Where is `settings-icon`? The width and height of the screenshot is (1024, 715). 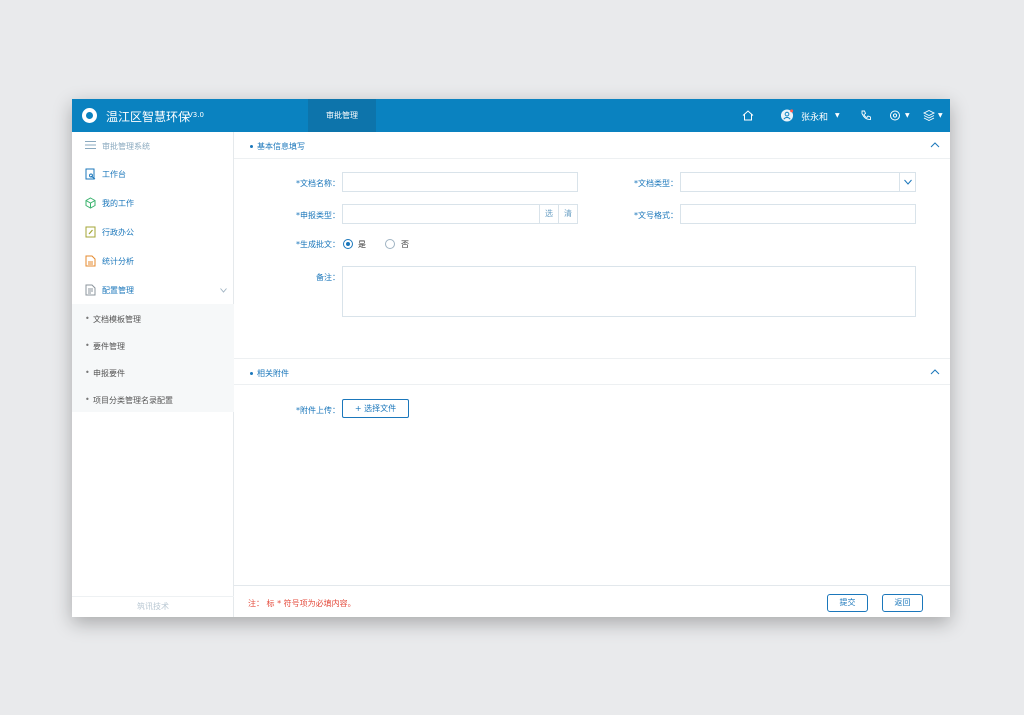 settings-icon is located at coordinates (895, 115).